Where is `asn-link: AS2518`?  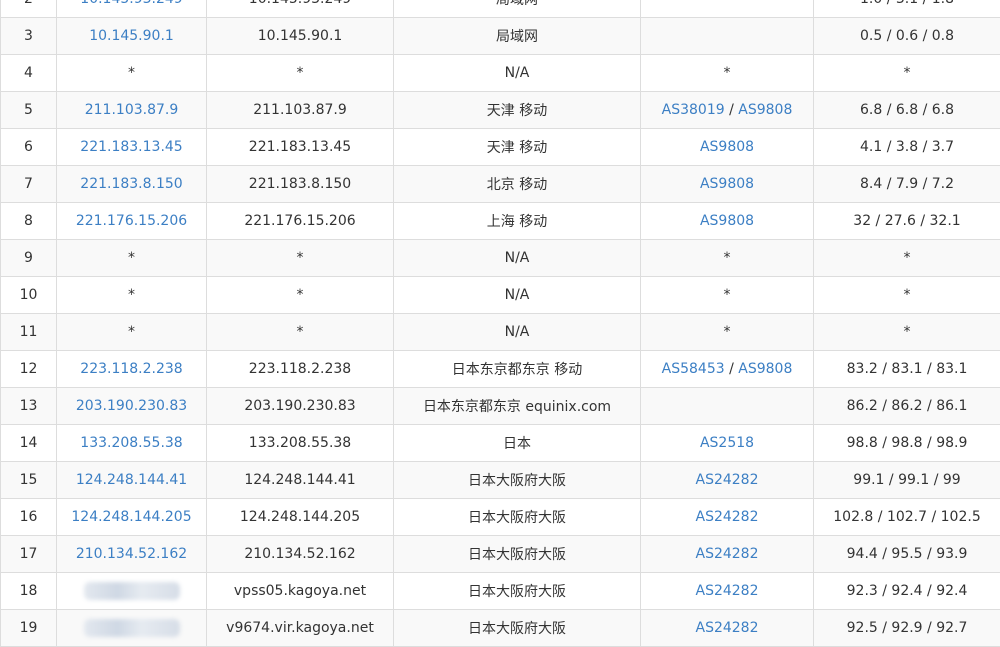 asn-link: AS2518 is located at coordinates (727, 443).